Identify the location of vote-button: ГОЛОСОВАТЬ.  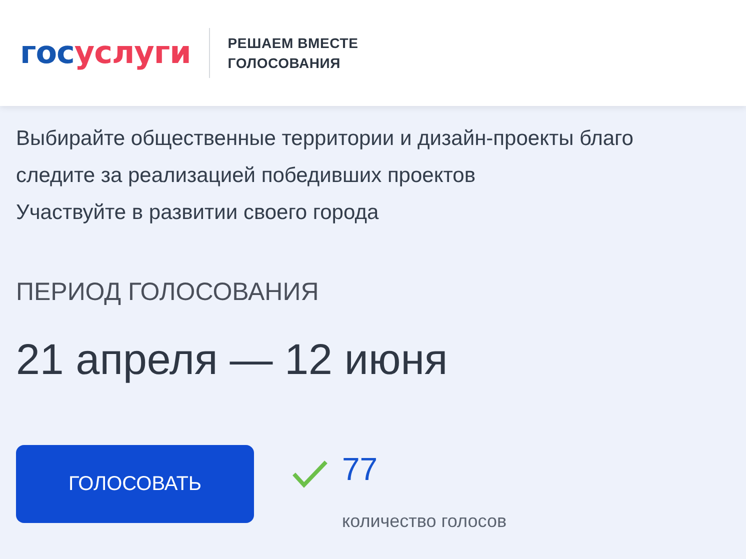
(135, 484).